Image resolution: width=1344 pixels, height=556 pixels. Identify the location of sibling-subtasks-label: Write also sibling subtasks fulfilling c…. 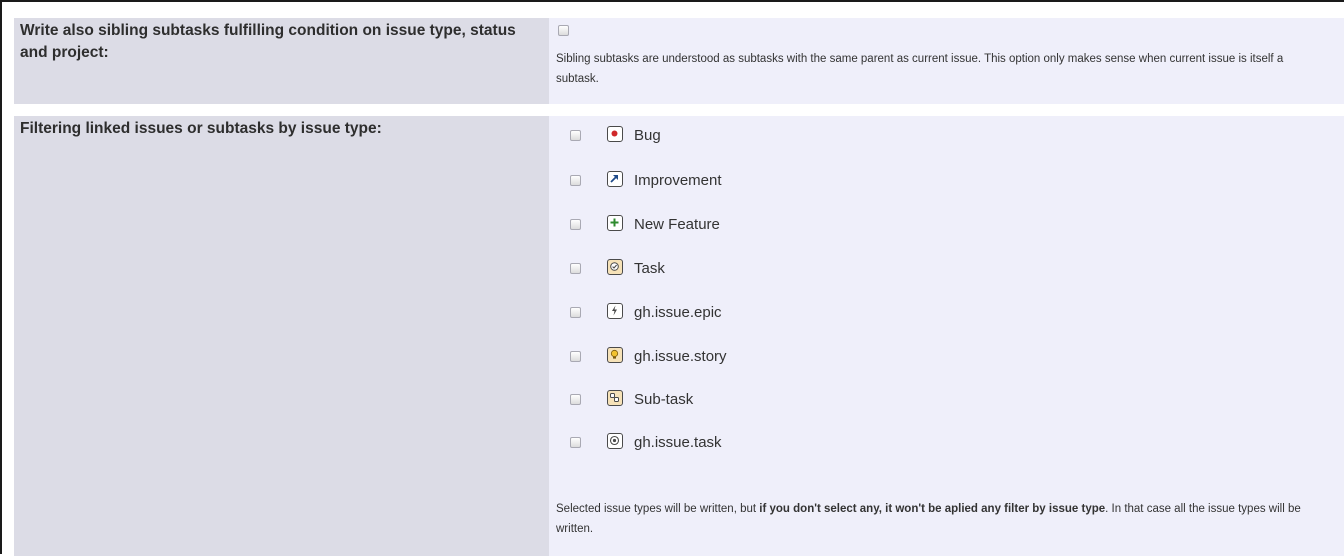
(281, 61).